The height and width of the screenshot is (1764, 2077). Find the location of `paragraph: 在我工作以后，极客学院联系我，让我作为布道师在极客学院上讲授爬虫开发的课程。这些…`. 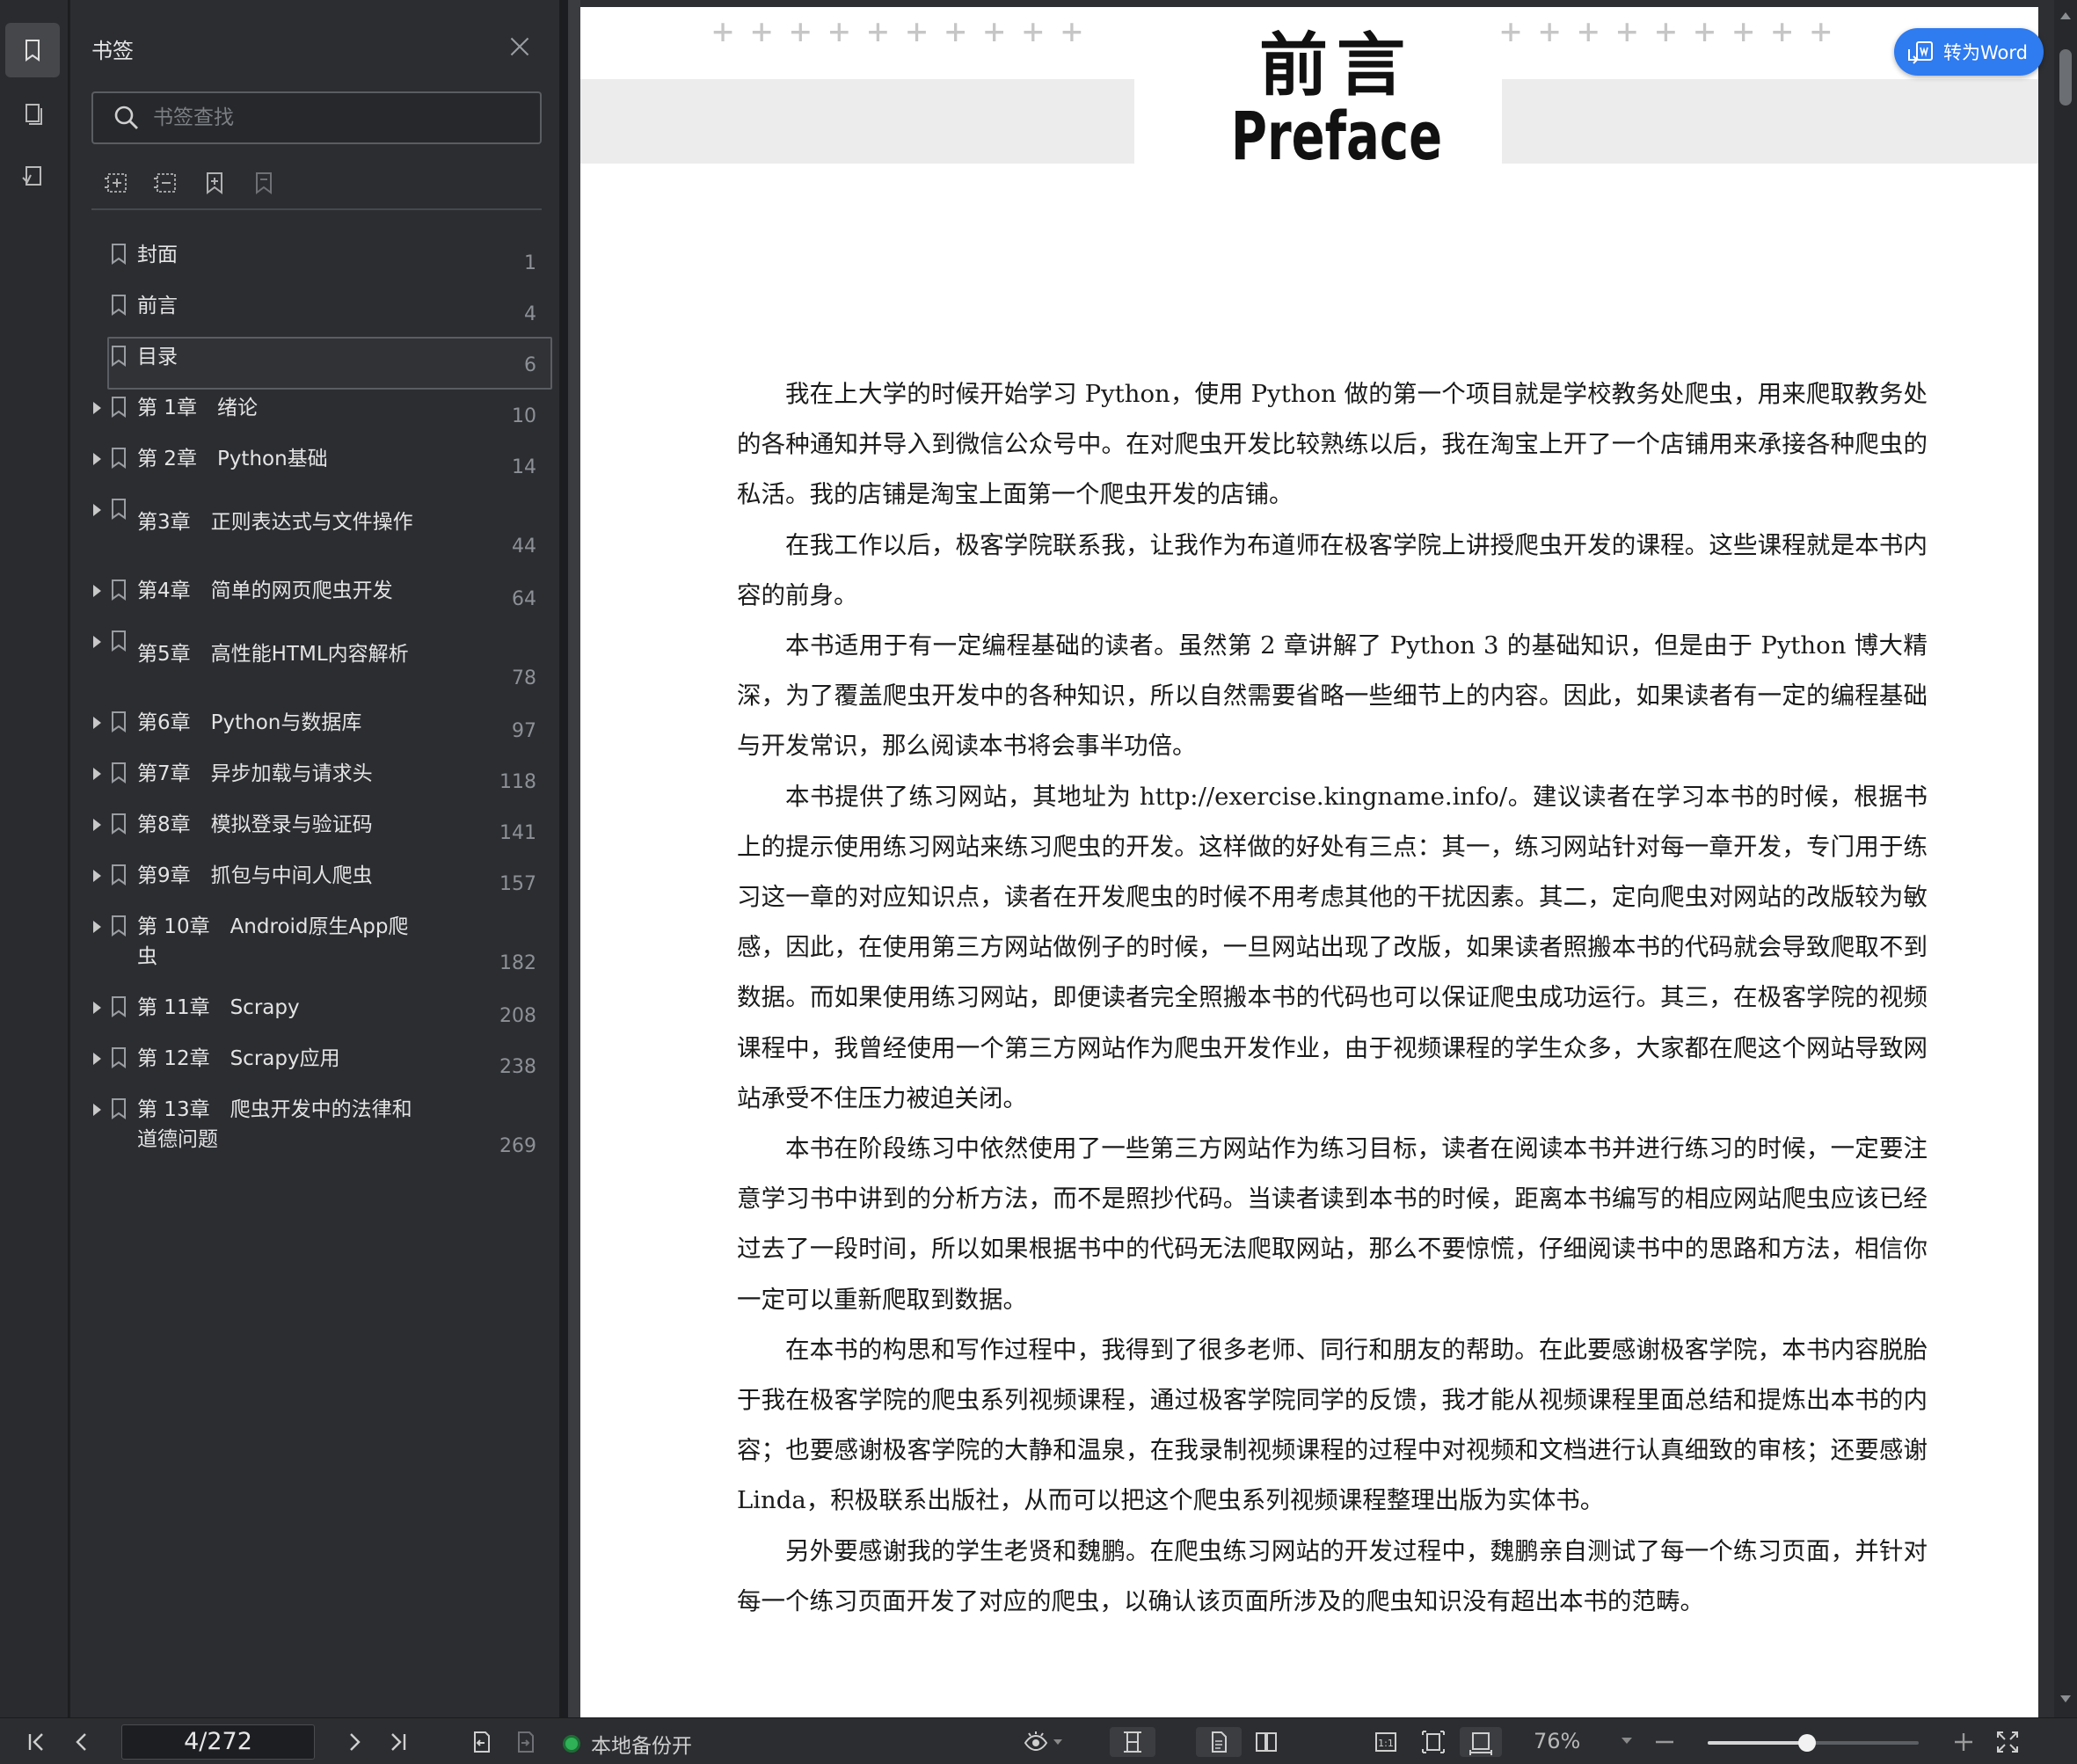

paragraph: 在我工作以后，极客学院联系我，让我作为布道师在极客学院上讲授爬虫开发的课程。这些… is located at coordinates (1332, 569).